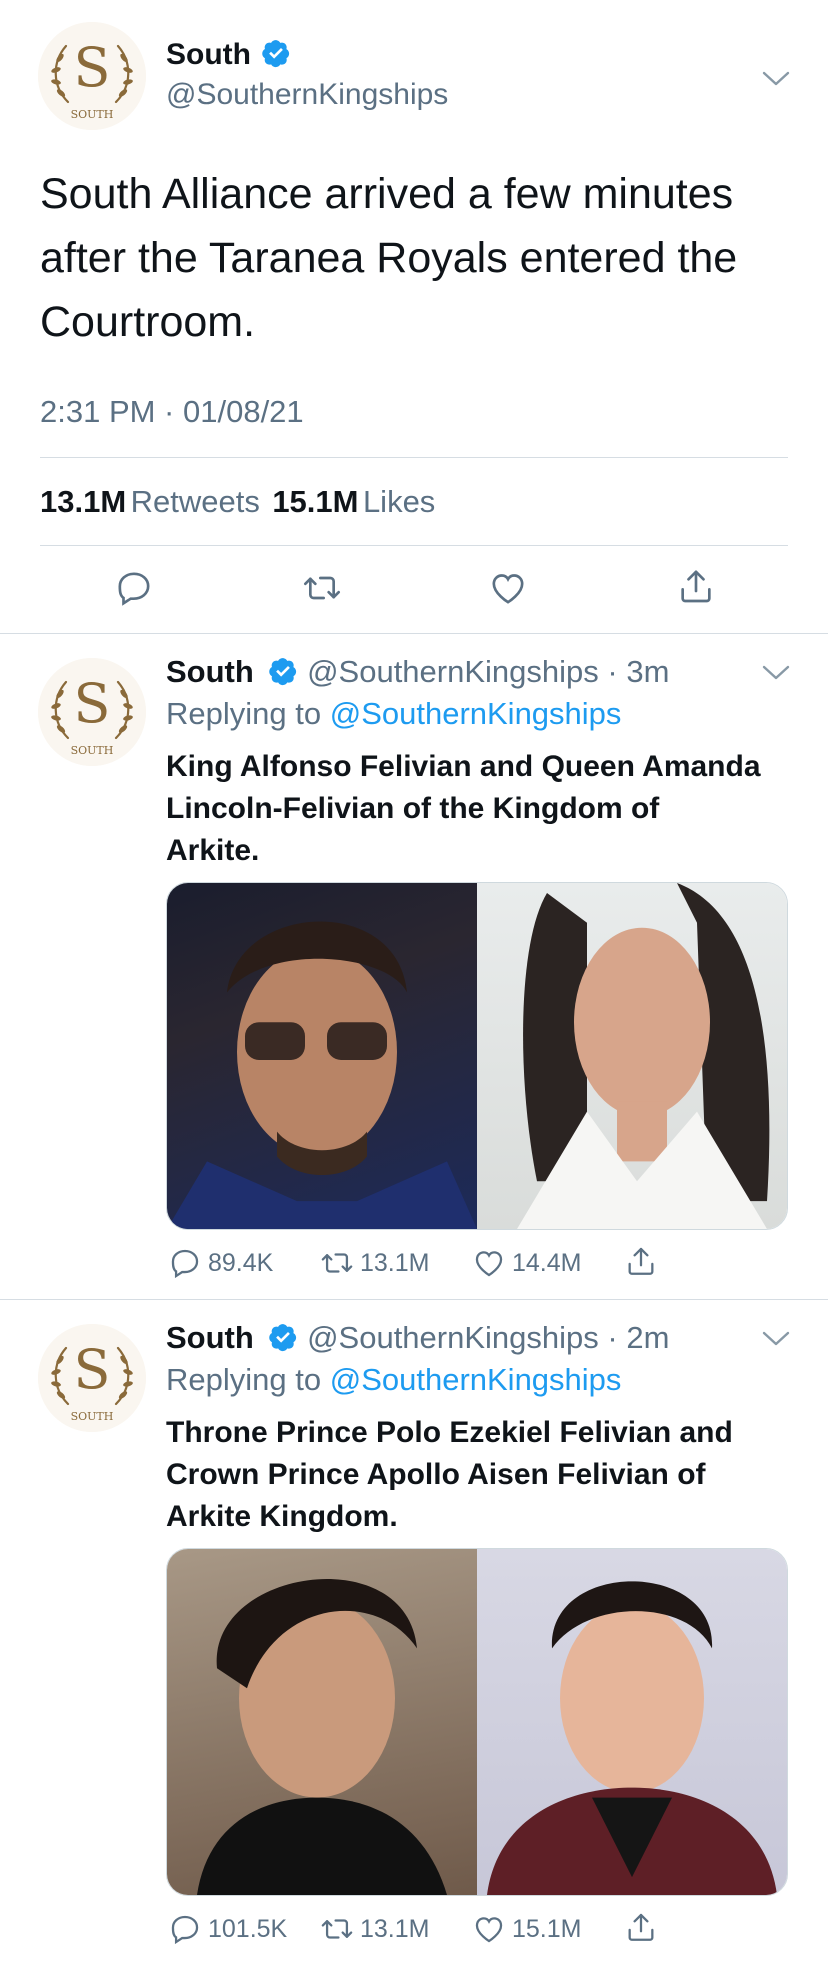 The height and width of the screenshot is (1969, 828). I want to click on reply-author-line: South @SouthernKingships · 2m, so click(417, 1338).